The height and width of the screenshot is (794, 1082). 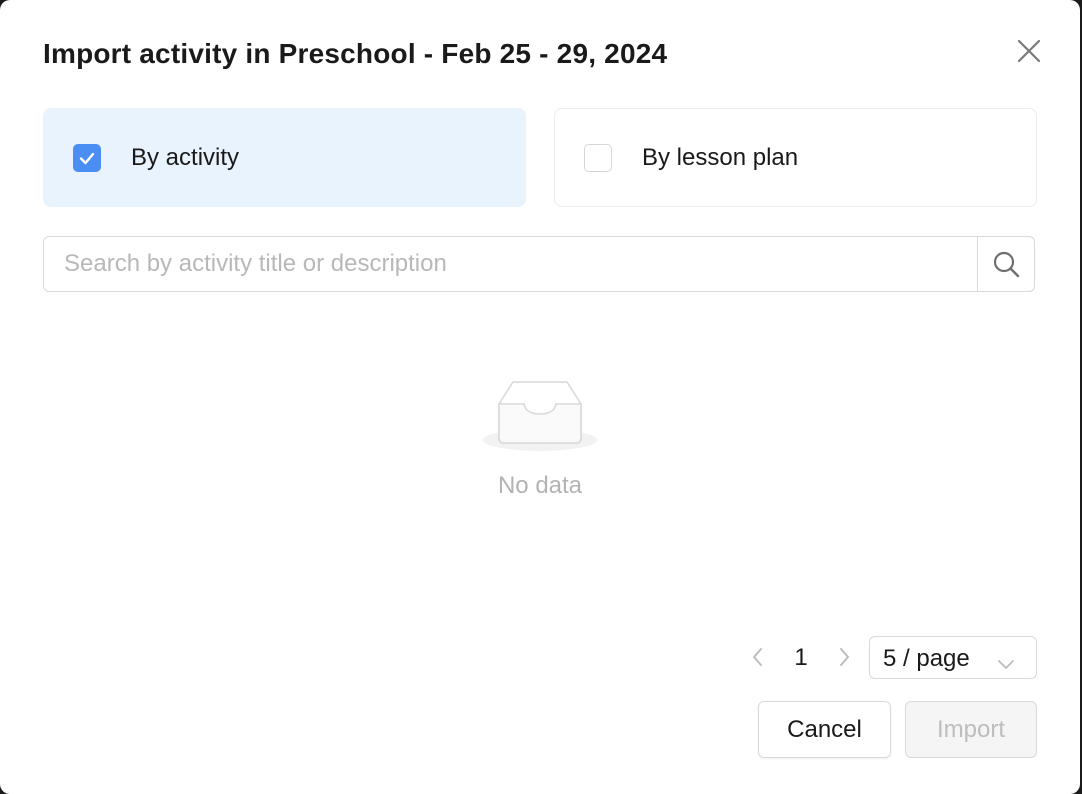 What do you see at coordinates (1006, 664) in the screenshot?
I see `chevron-down-icon` at bounding box center [1006, 664].